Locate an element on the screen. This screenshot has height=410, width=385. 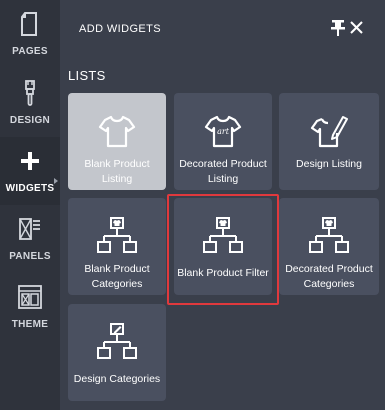
sidebar-item-label: PANELS is located at coordinates (30, 256).